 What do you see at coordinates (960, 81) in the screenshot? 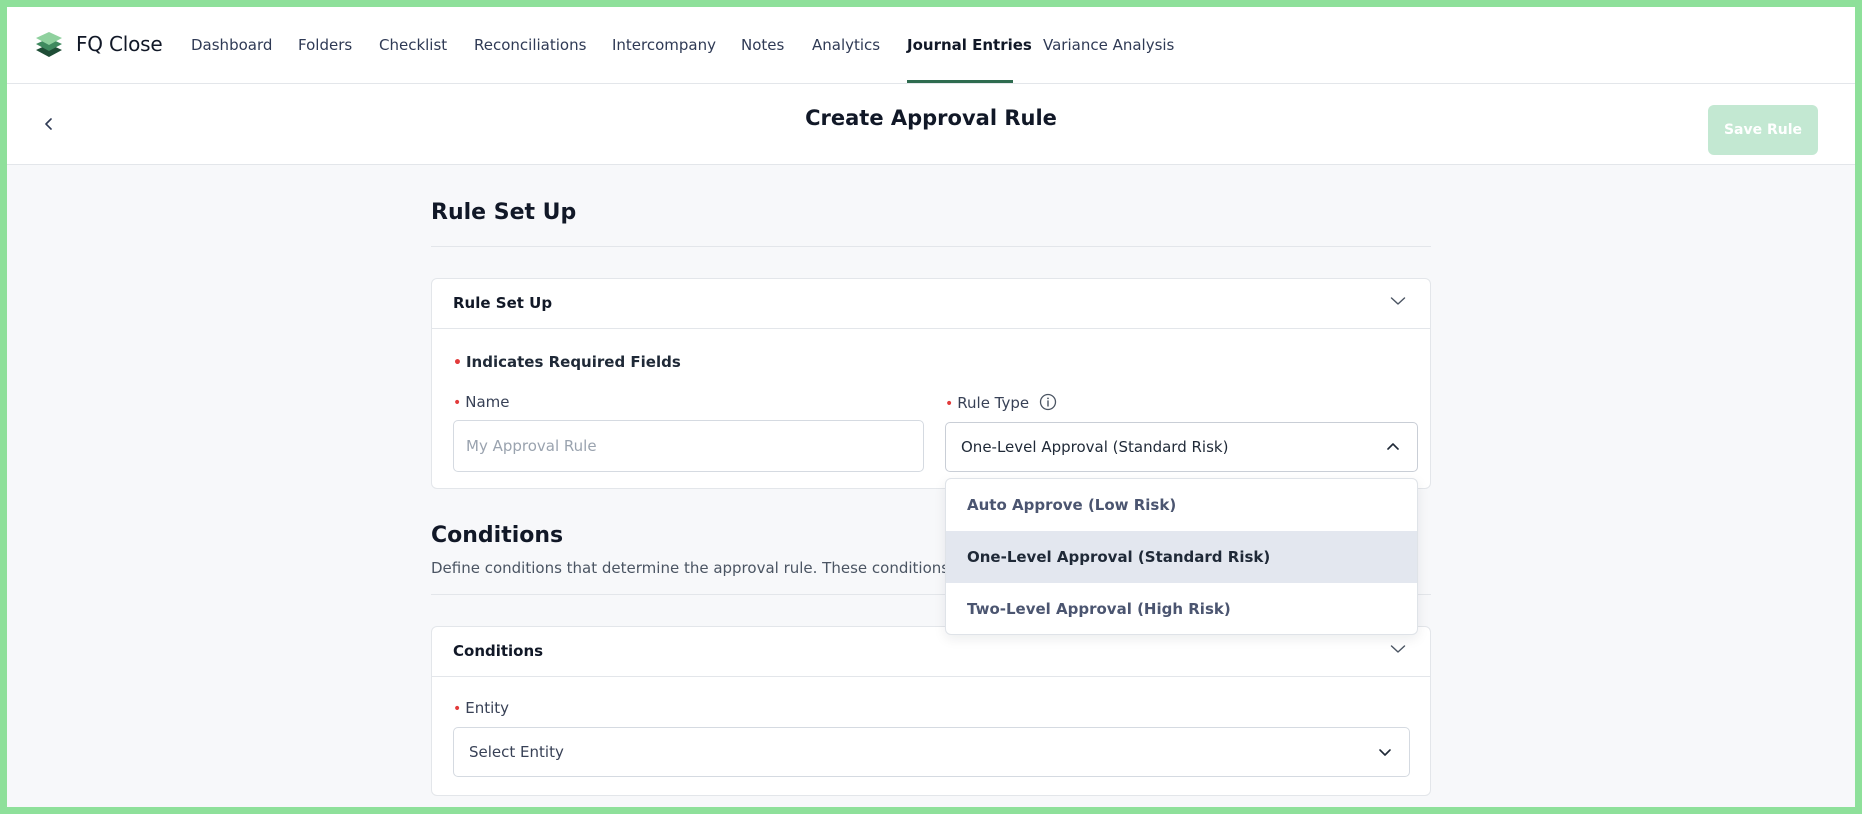
I see `active-tab-indicator` at bounding box center [960, 81].